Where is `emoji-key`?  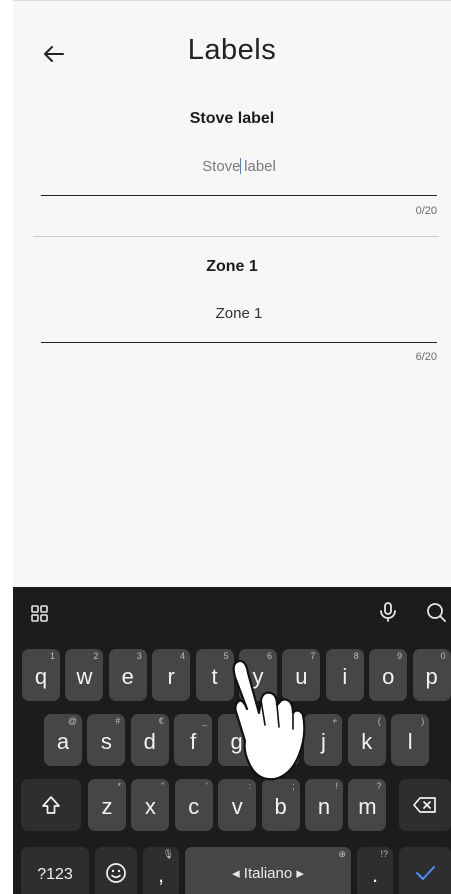
emoji-key is located at coordinates (116, 870).